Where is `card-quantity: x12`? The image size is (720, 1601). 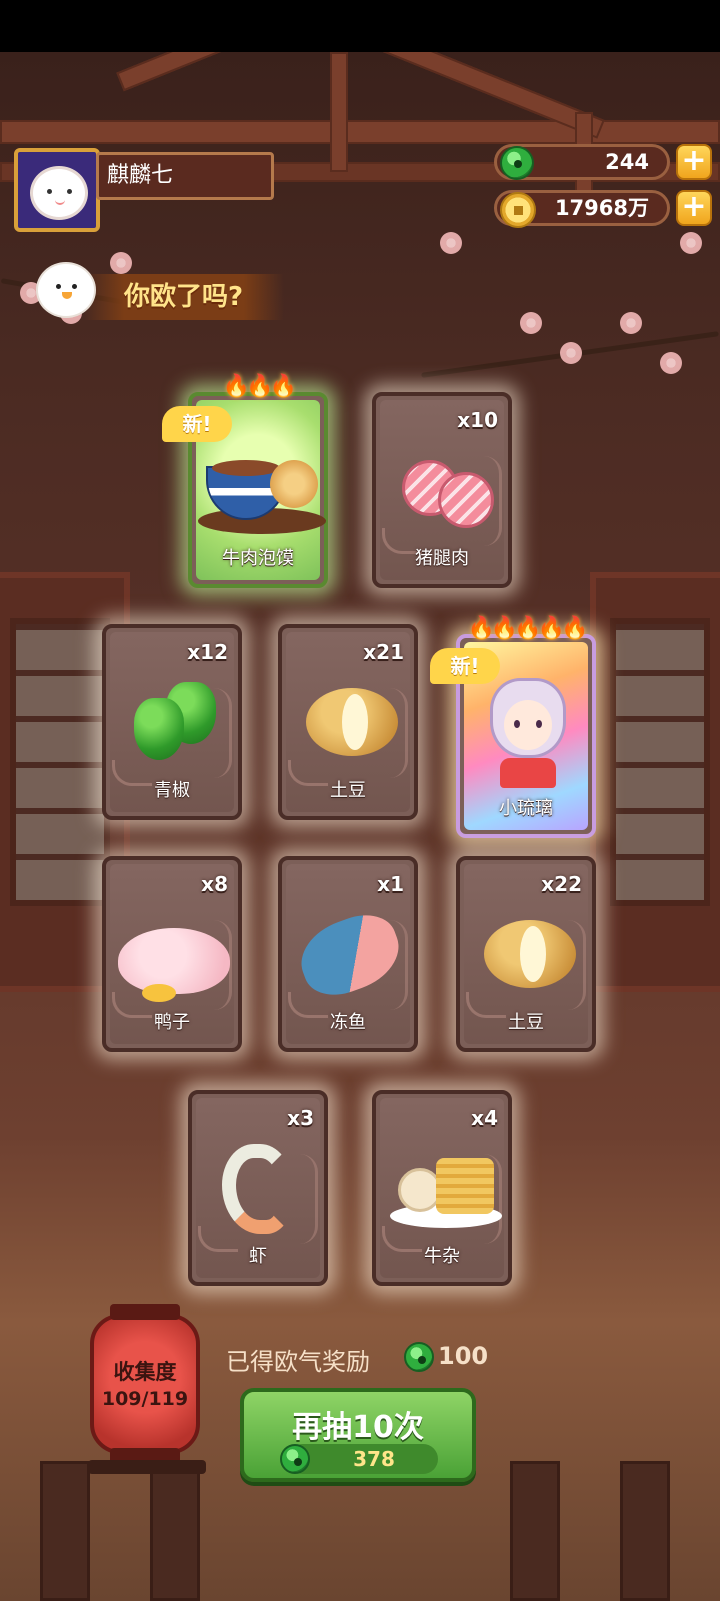
card-quantity: x12 is located at coordinates (207, 652).